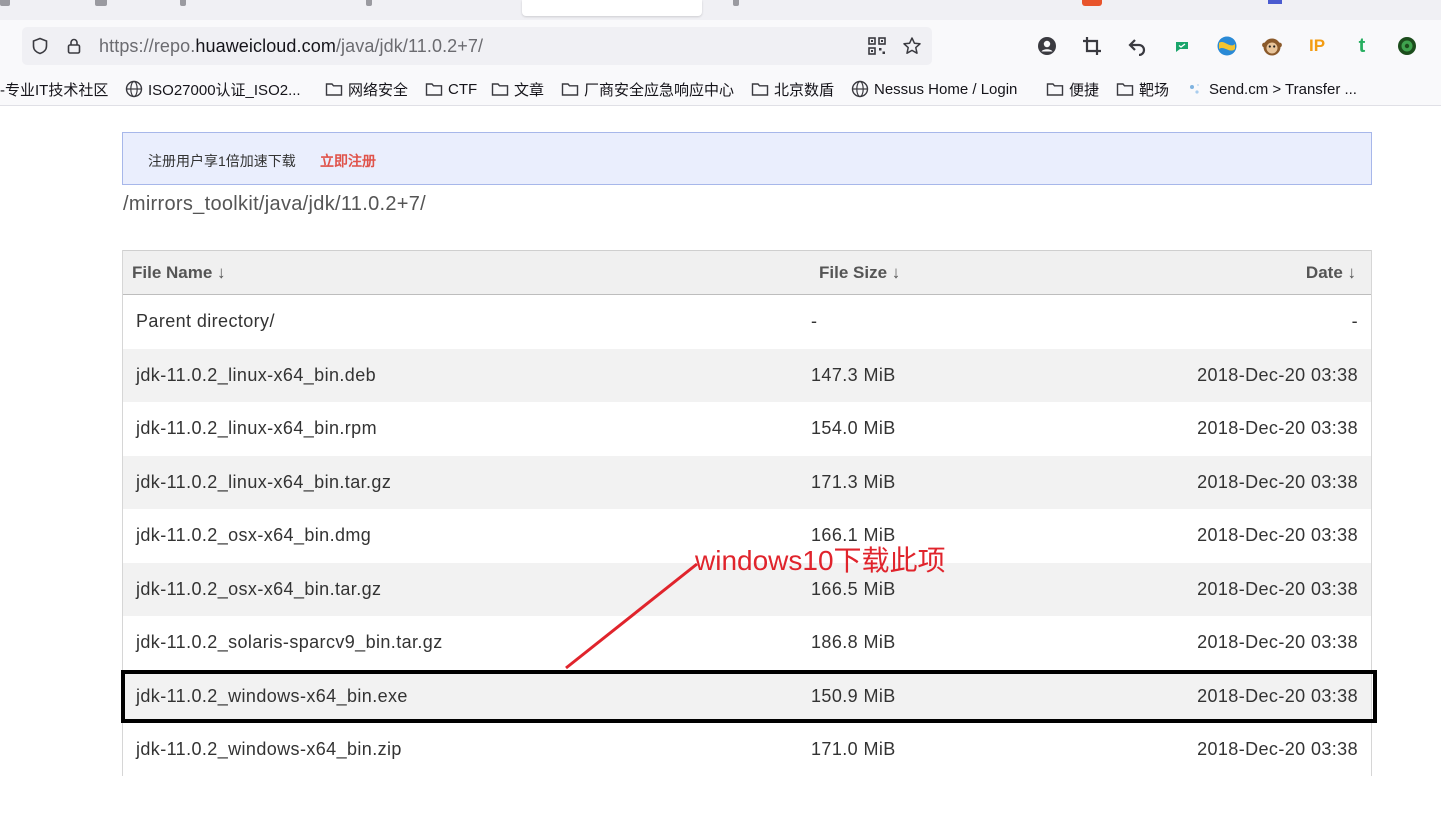 The height and width of the screenshot is (832, 1441). Describe the element at coordinates (1227, 46) in the screenshot. I see `extension-globe-icon` at that location.